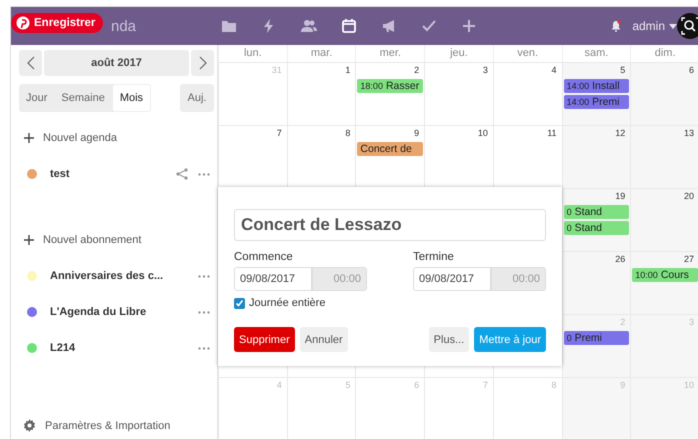 The height and width of the screenshot is (439, 698). Describe the element at coordinates (689, 197) in the screenshot. I see `day-number: 20` at that location.